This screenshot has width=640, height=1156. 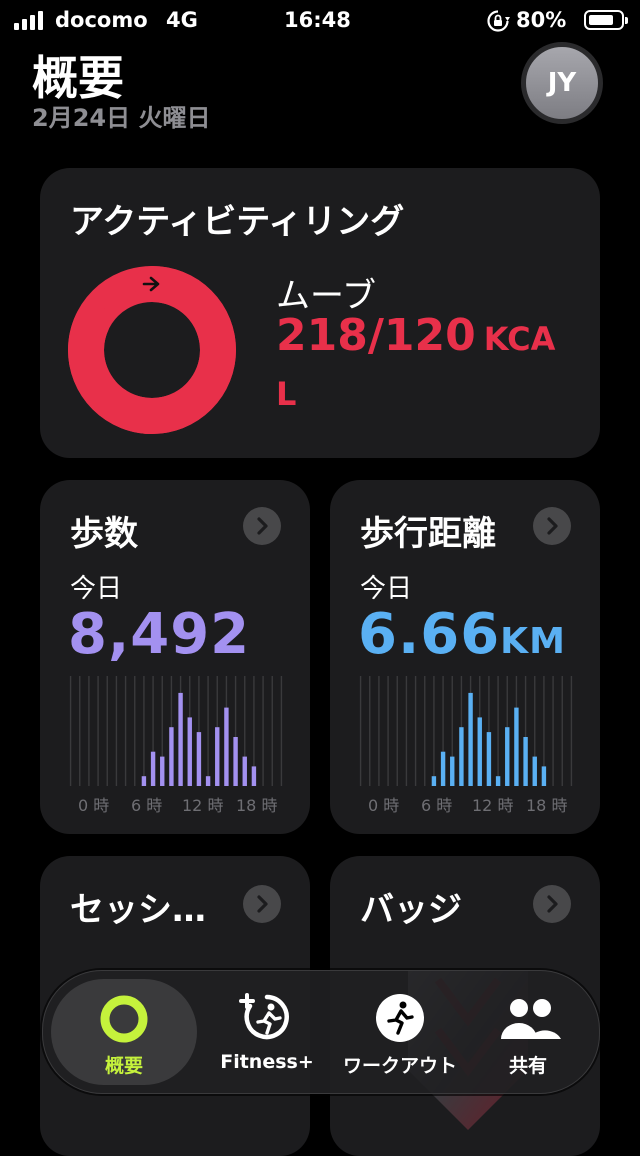 What do you see at coordinates (94, 805) in the screenshot?
I see `steps-axis-0: 0 時` at bounding box center [94, 805].